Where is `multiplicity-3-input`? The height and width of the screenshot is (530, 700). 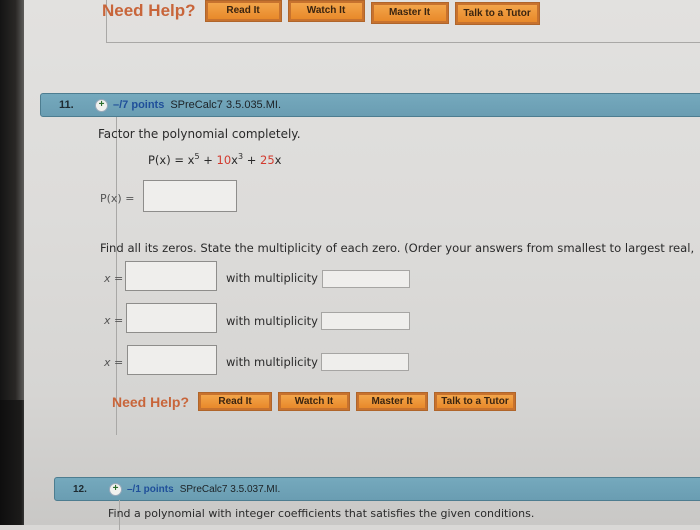
multiplicity-3-input is located at coordinates (365, 362).